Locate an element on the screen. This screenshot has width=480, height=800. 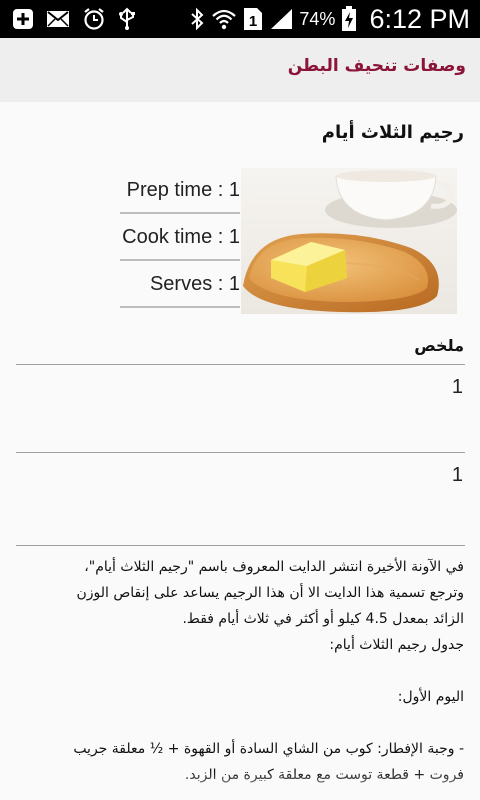
battery-charging-icon is located at coordinates (349, 18).